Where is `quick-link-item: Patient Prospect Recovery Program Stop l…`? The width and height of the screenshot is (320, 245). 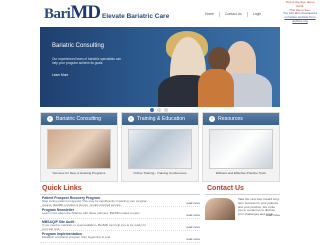 quick-link-item: Patient Prospect Recovery Program Stop l… is located at coordinates (120, 201).